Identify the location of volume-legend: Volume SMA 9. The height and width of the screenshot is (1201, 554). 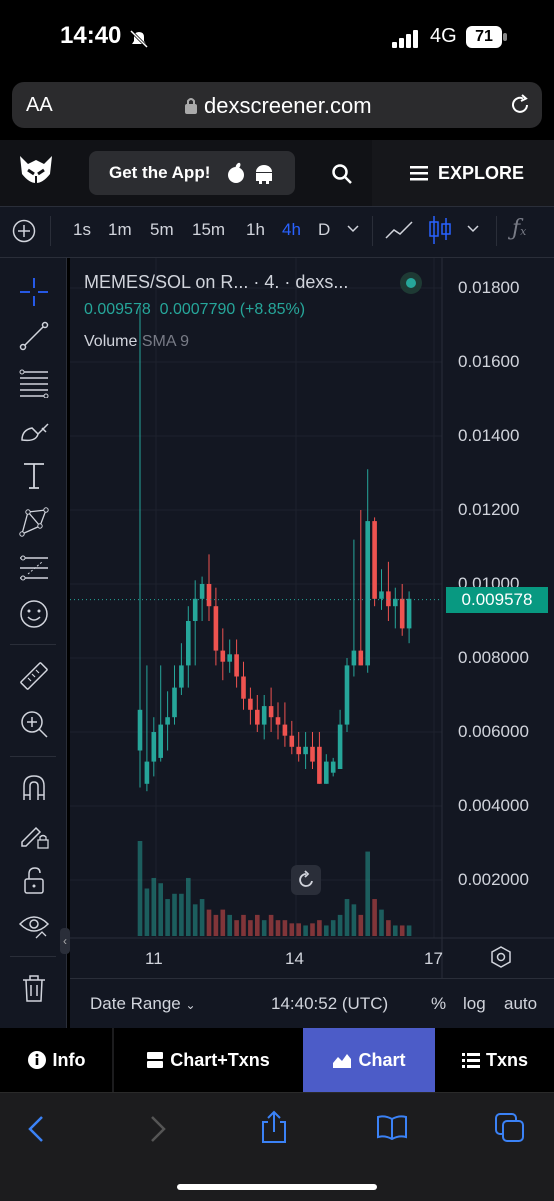
(136, 342).